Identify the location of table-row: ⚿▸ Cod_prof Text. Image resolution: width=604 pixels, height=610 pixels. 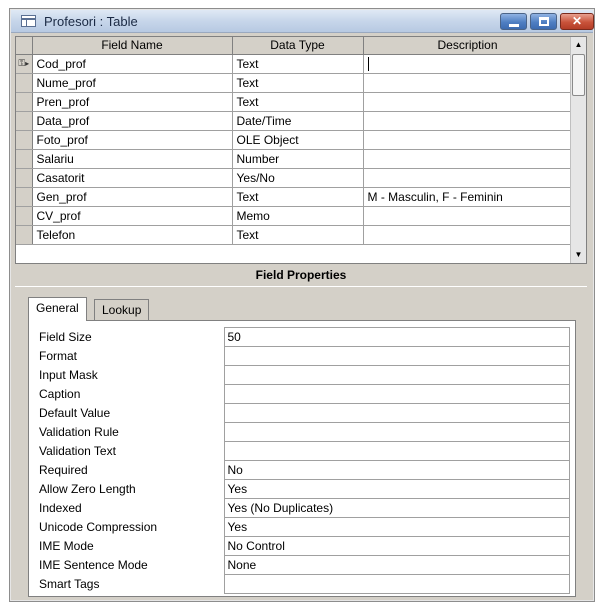
(294, 64).